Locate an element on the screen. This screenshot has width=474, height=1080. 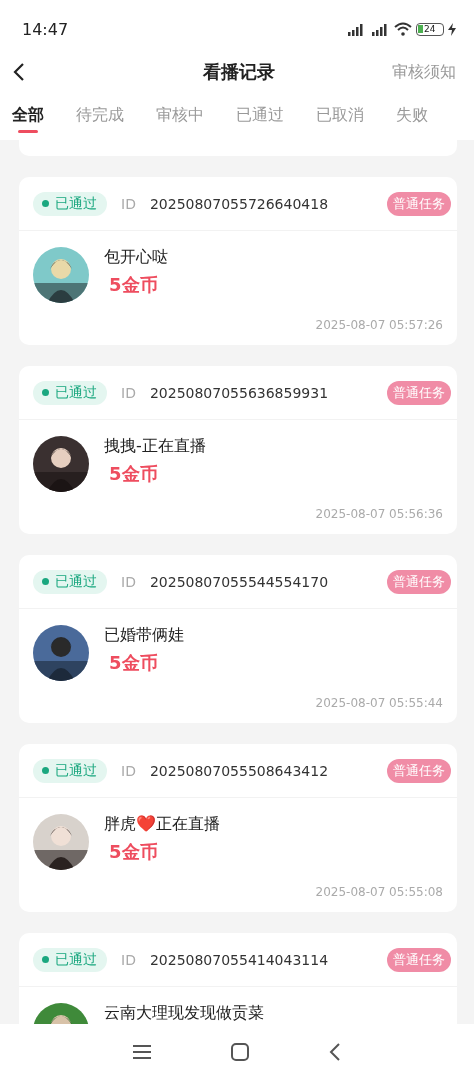
streamer-name: 云南大理现发现做贡菜 is located at coordinates (184, 1013).